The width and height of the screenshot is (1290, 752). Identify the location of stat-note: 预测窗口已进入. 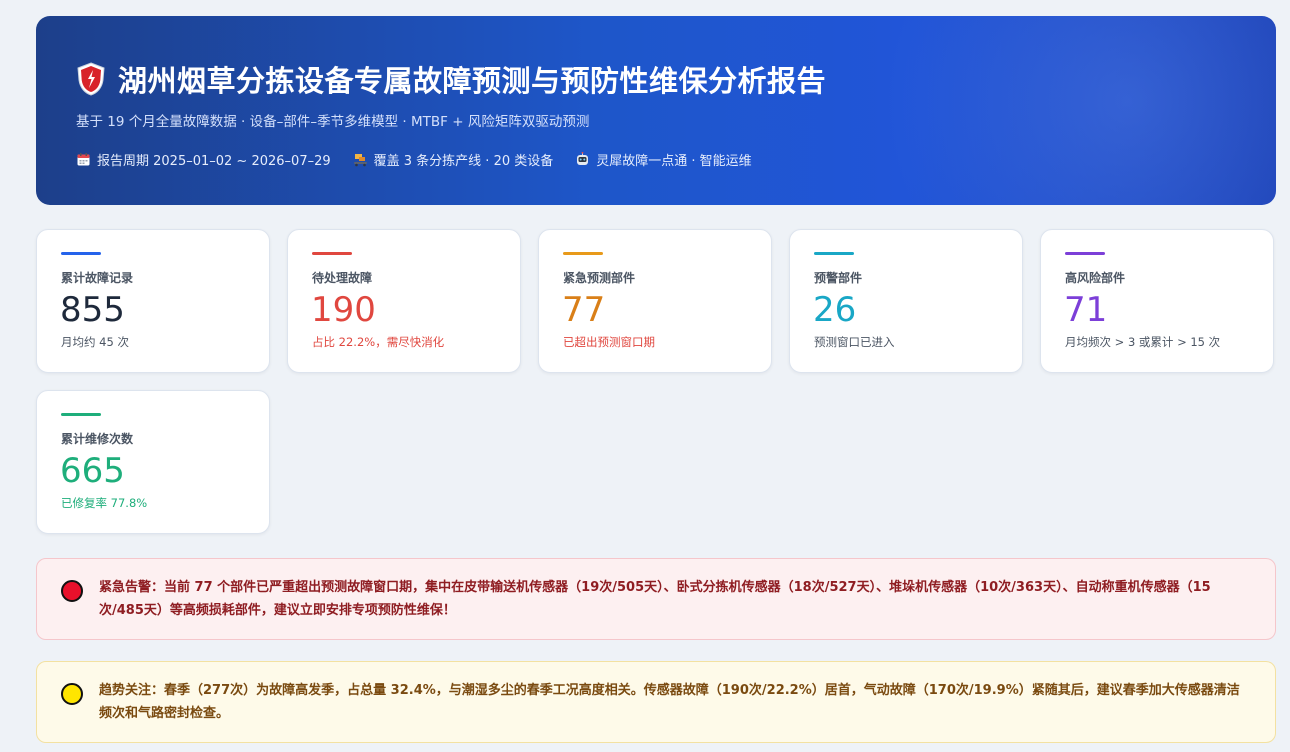
(854, 342).